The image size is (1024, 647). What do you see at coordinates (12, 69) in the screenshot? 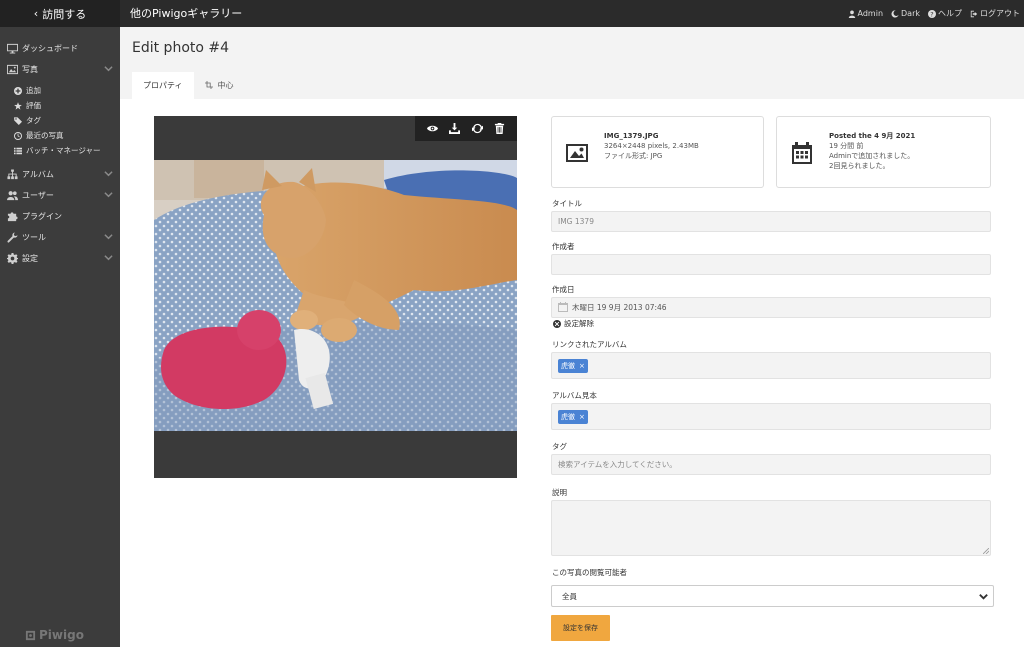
I see `image-icon` at bounding box center [12, 69].